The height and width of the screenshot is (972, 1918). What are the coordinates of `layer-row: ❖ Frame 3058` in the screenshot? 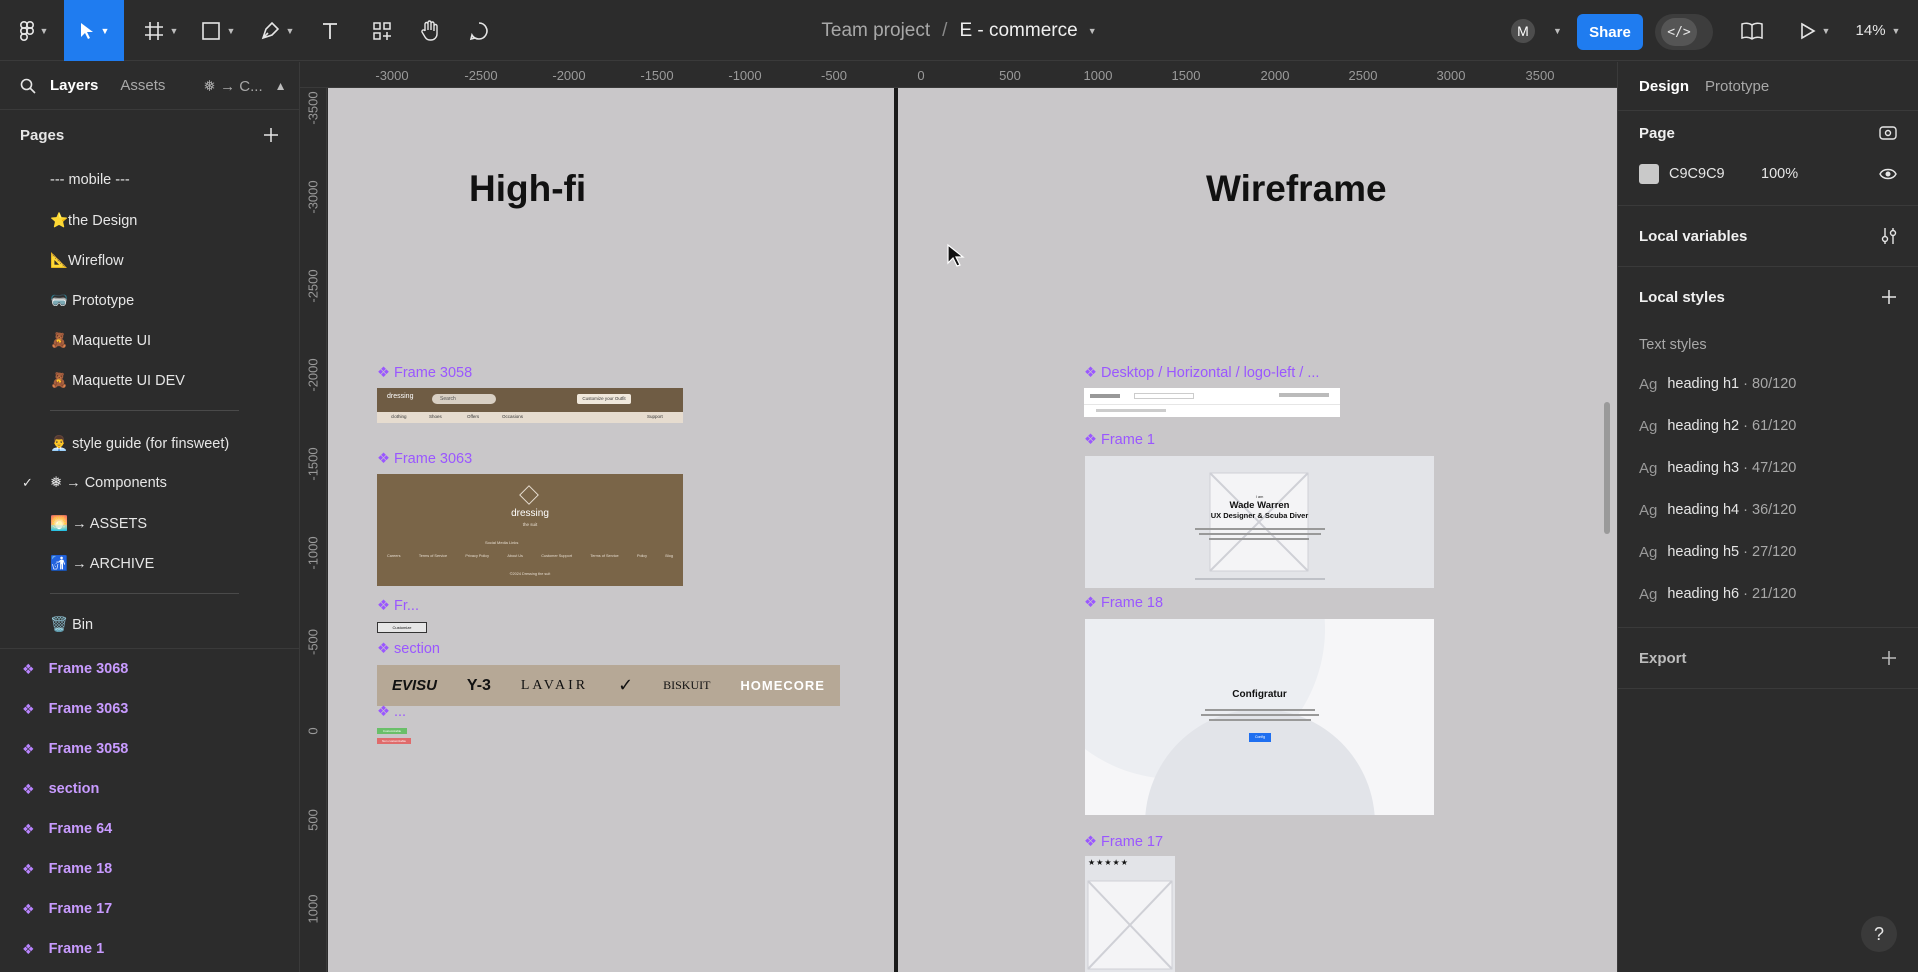 It's located at (149, 749).